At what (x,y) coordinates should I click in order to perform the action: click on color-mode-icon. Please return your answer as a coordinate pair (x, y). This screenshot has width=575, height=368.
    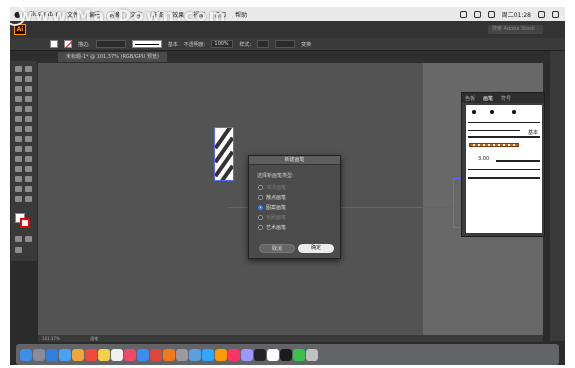
    Looking at the image, I should click on (18, 239).